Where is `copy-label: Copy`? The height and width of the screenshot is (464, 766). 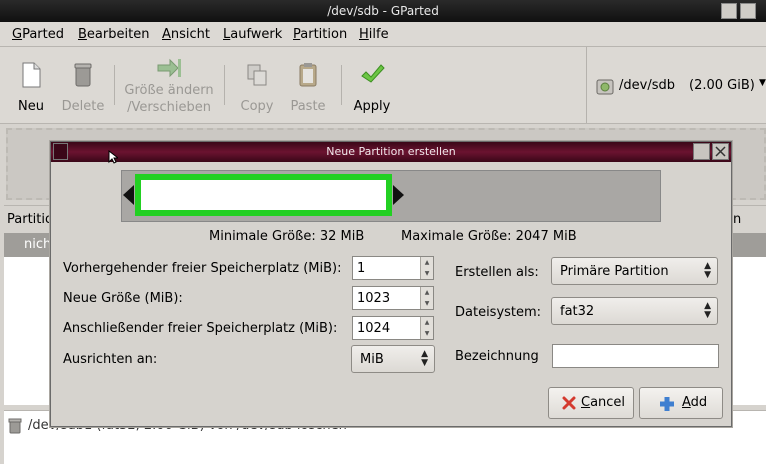 copy-label: Copy is located at coordinates (257, 106).